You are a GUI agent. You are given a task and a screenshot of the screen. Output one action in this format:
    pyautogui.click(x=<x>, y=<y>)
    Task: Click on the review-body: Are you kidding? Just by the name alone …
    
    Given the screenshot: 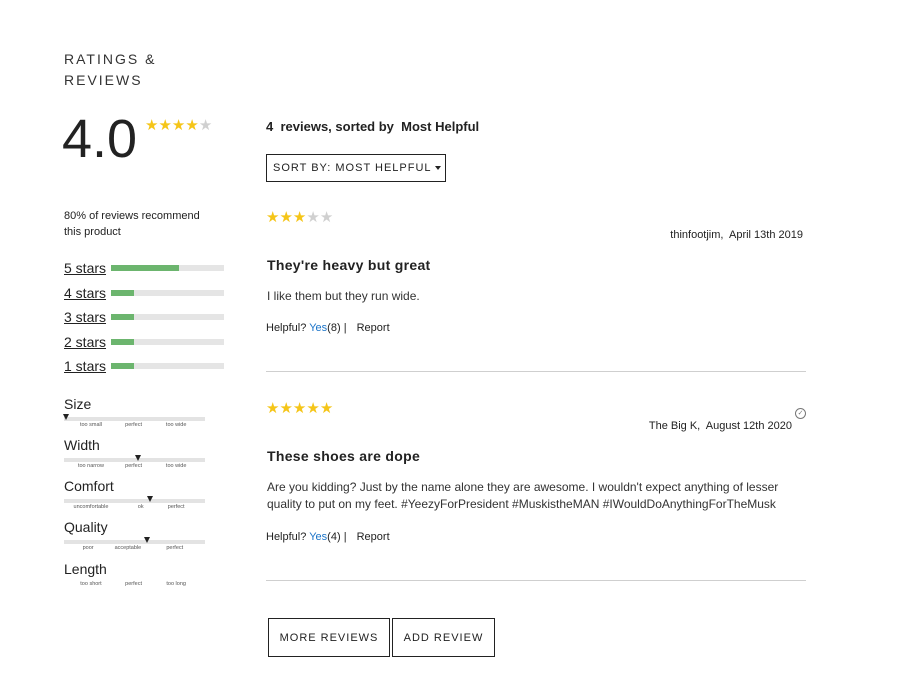 What is the action you would take?
    pyautogui.click(x=523, y=495)
    